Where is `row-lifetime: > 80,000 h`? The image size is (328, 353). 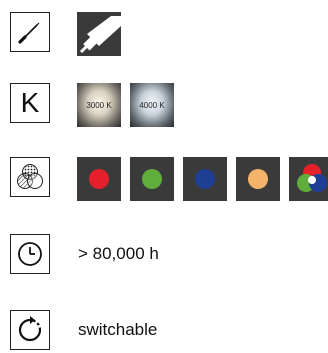 row-lifetime: > 80,000 h is located at coordinates (169, 255).